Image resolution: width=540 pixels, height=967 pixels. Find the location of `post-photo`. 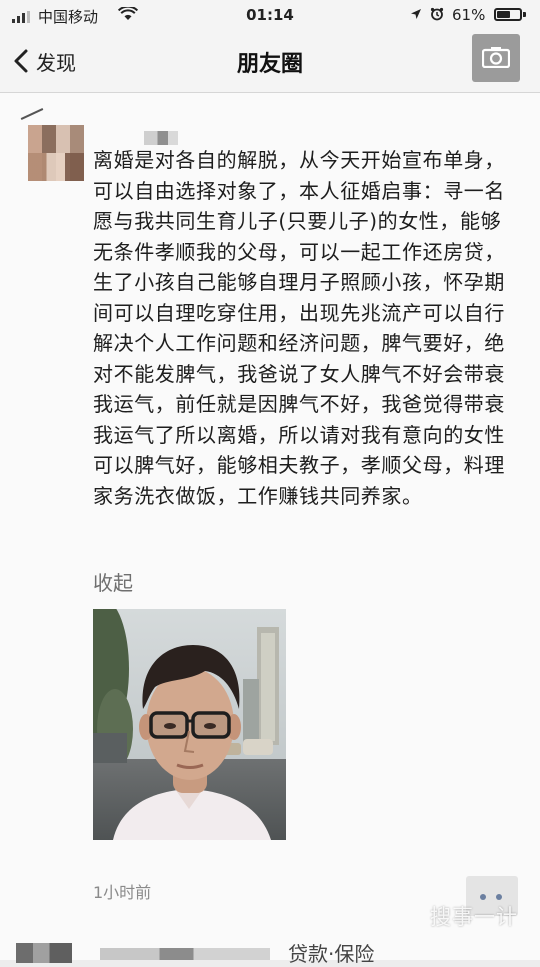

post-photo is located at coordinates (189, 724).